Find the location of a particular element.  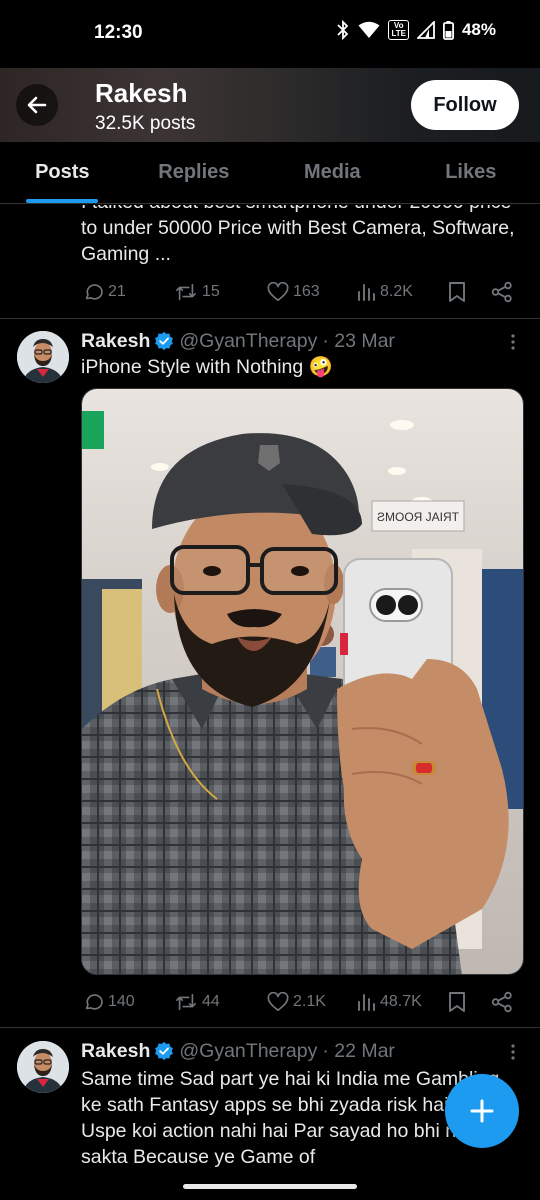

reply-count: 21 is located at coordinates (117, 291).